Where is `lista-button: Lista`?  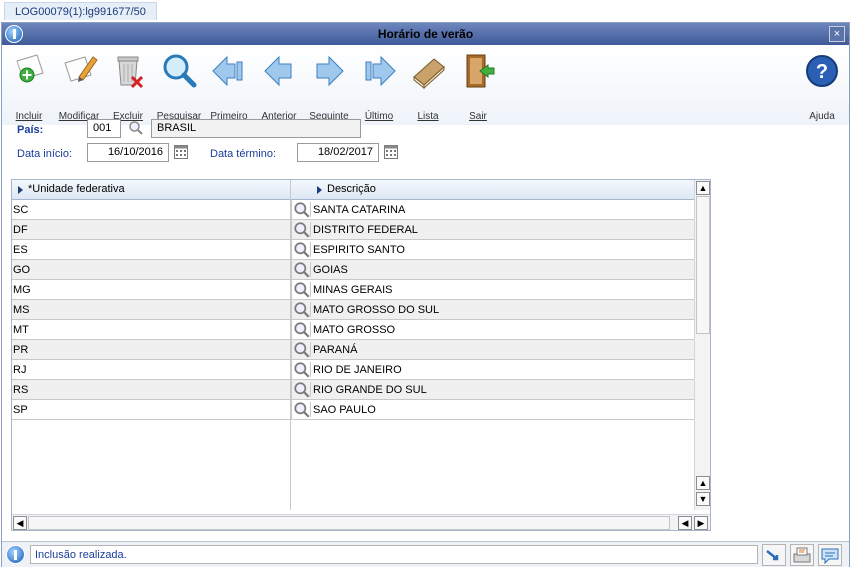
lista-button: Lista is located at coordinates (428, 85).